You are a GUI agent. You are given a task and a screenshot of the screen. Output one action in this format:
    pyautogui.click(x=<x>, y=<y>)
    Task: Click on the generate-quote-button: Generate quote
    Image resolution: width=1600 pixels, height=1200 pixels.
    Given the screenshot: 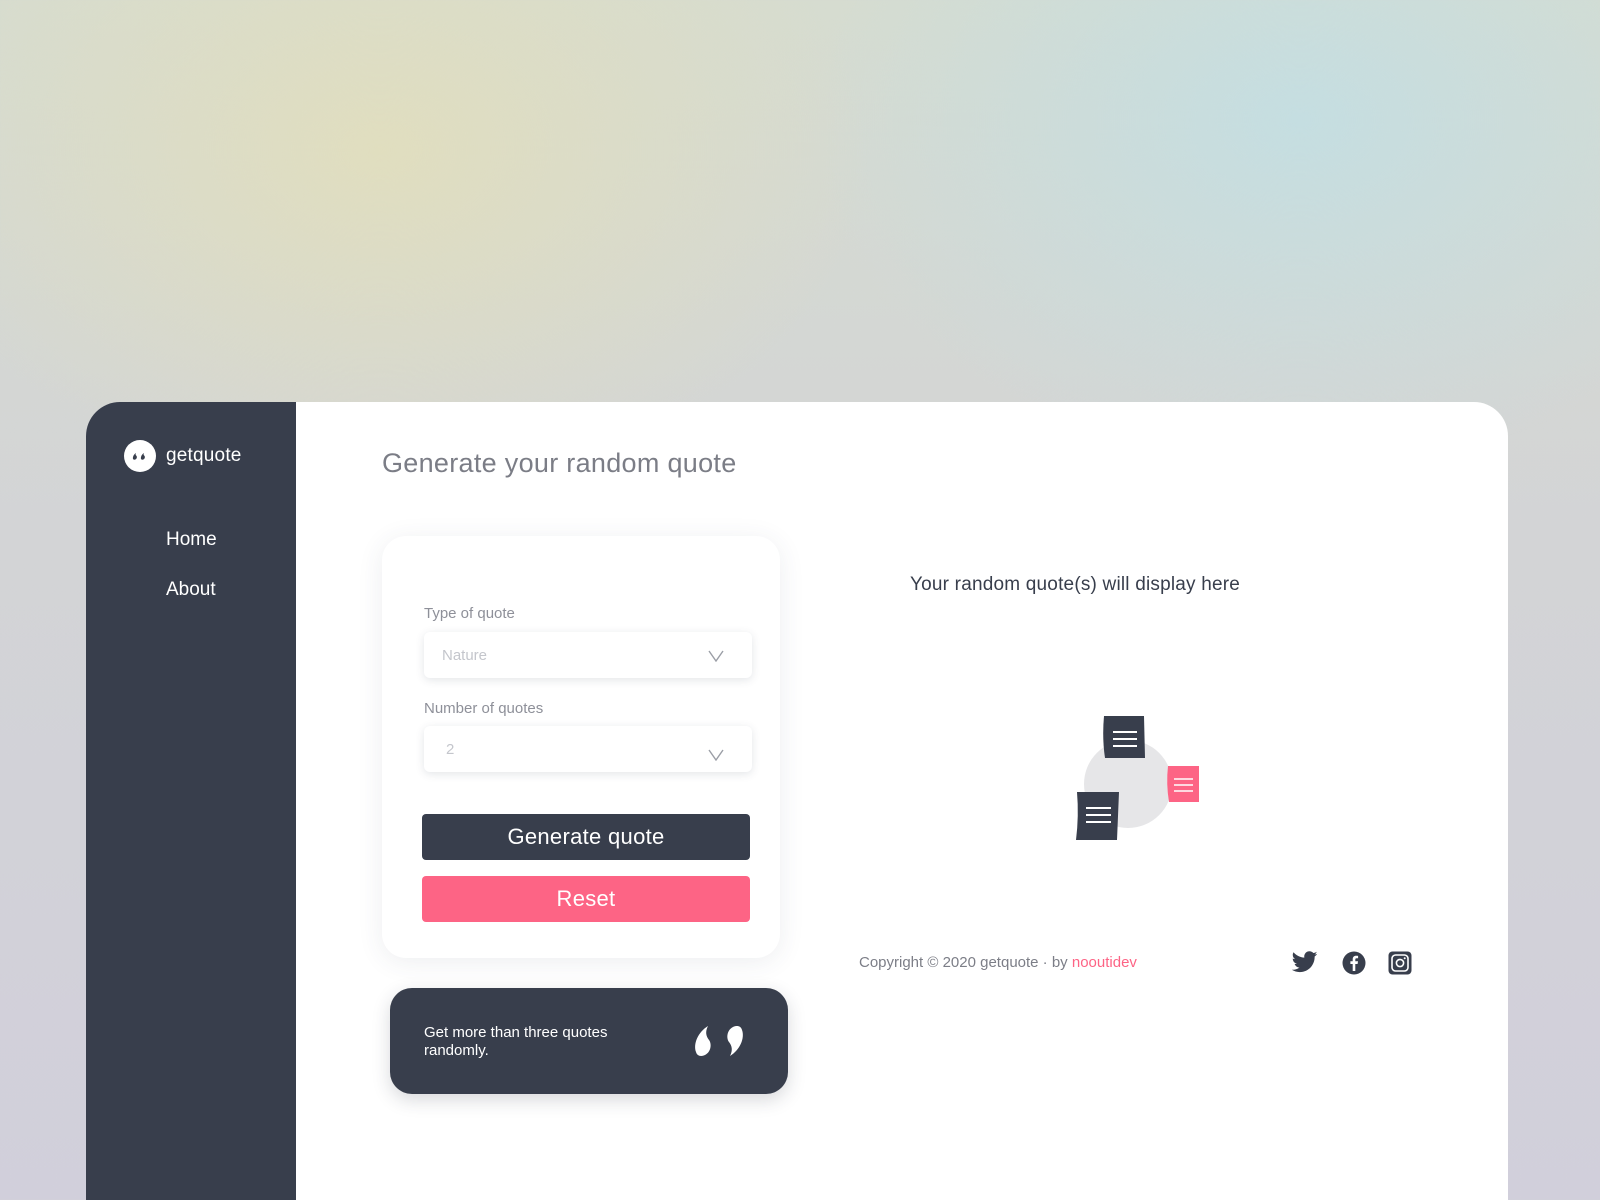 What is the action you would take?
    pyautogui.click(x=586, y=837)
    